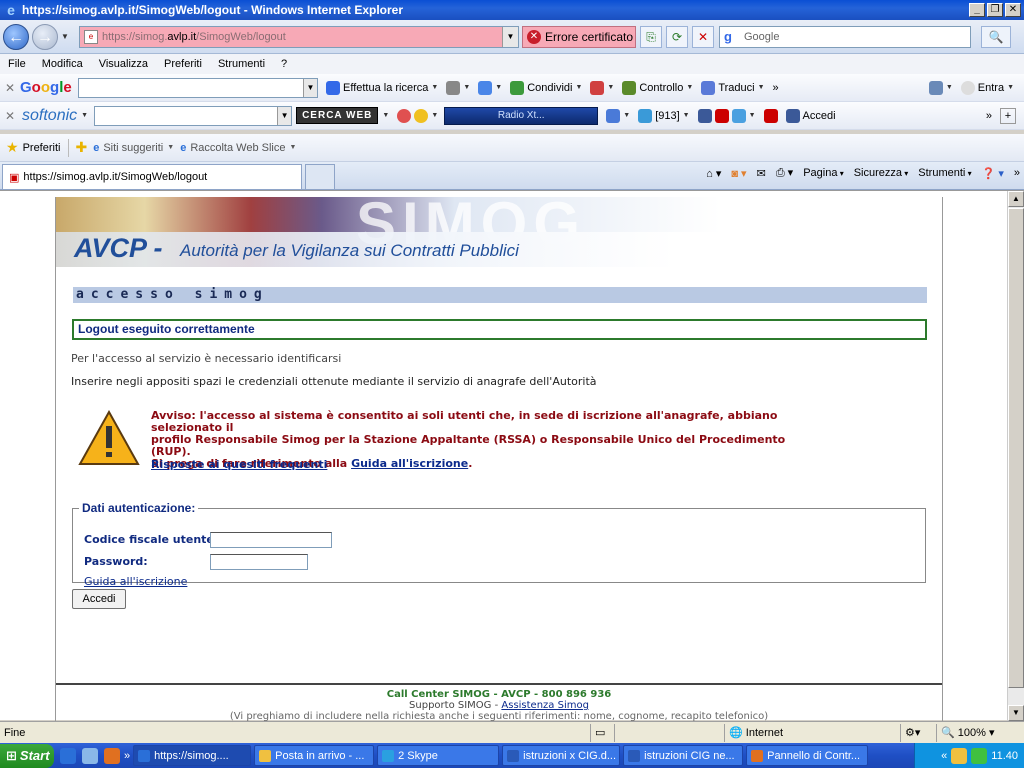 This screenshot has height=768, width=1024. What do you see at coordinates (944, 173) in the screenshot?
I see `tools-menu: Strumenti` at bounding box center [944, 173].